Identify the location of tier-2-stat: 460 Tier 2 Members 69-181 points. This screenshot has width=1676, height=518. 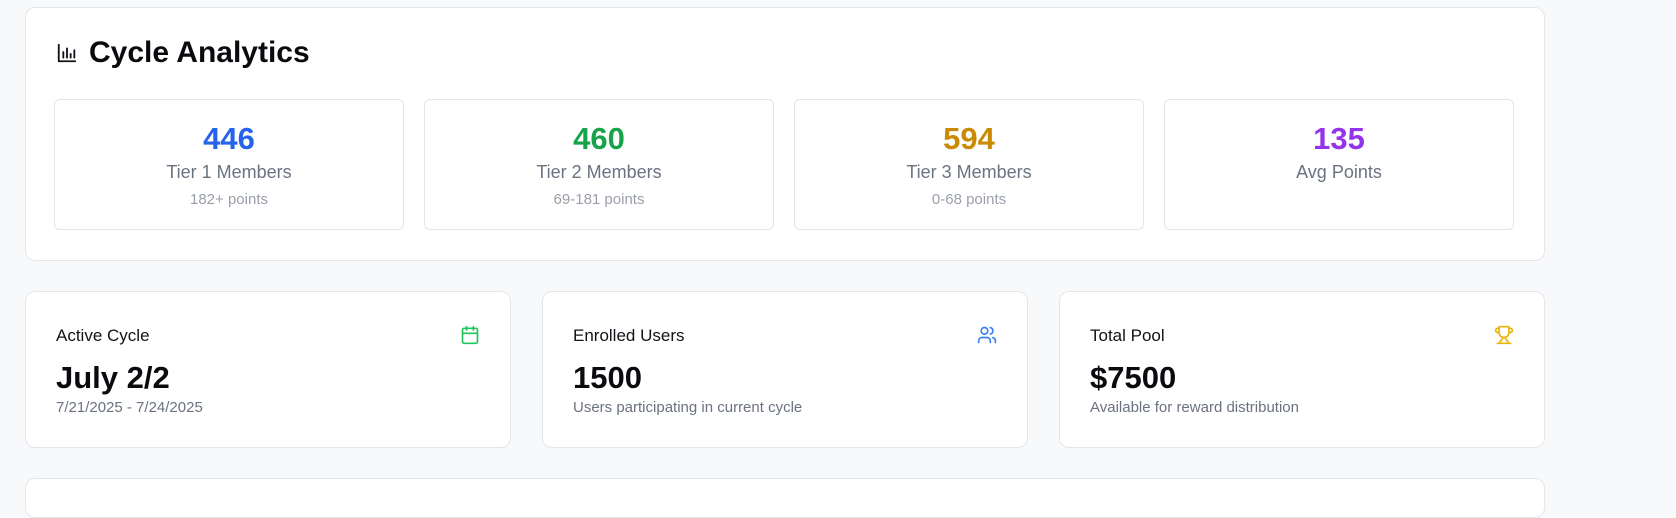
(599, 164).